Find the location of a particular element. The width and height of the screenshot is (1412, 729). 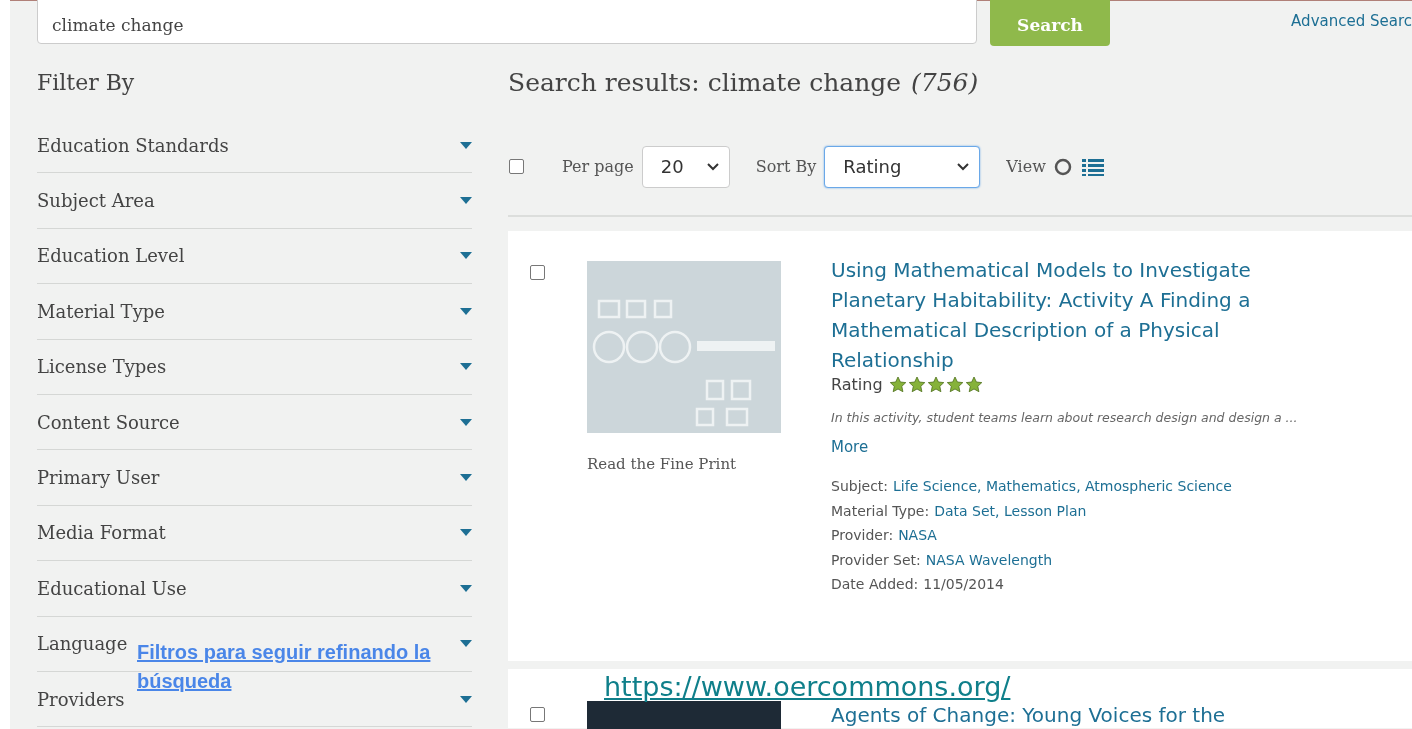

select-all-checkbox is located at coordinates (516, 166).